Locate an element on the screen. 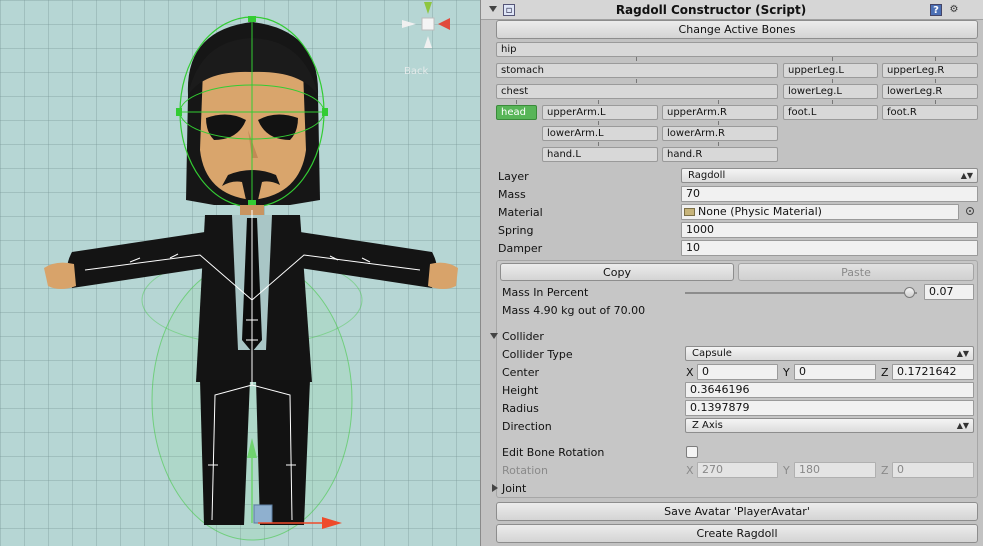 This screenshot has height=546, width=983. create-ragdoll-button: Create Ragdoll is located at coordinates (737, 533).